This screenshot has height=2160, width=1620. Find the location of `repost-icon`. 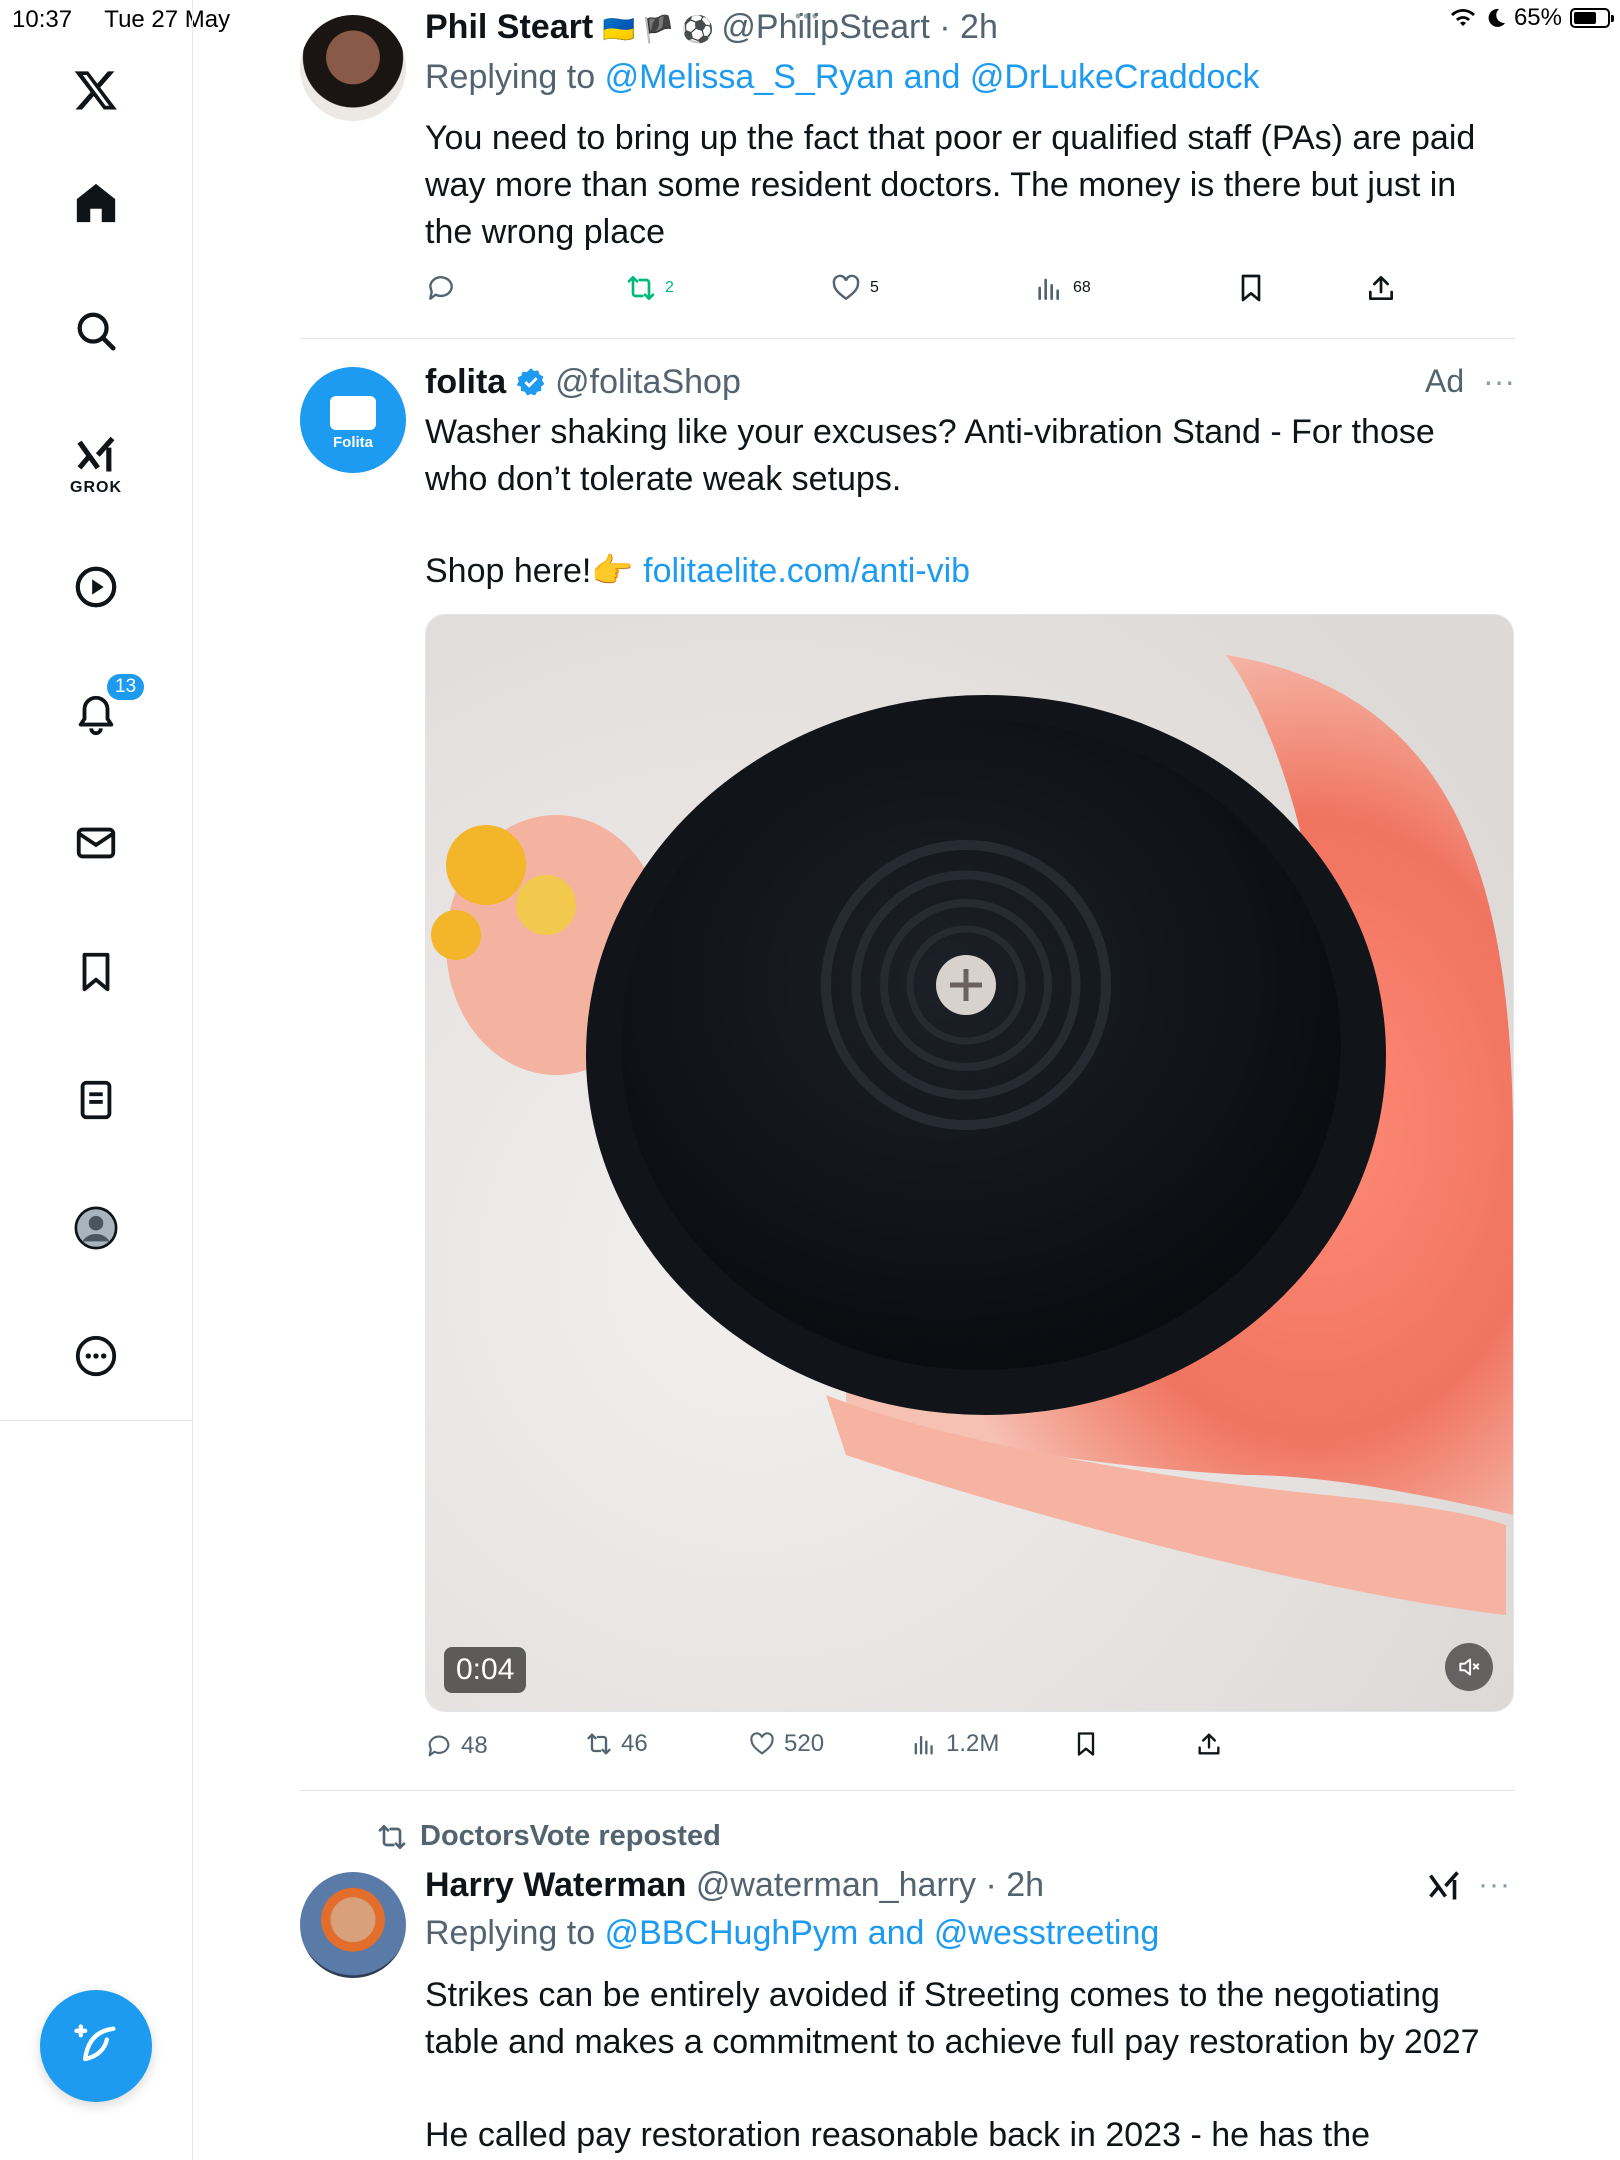

repost-icon is located at coordinates (392, 1836).